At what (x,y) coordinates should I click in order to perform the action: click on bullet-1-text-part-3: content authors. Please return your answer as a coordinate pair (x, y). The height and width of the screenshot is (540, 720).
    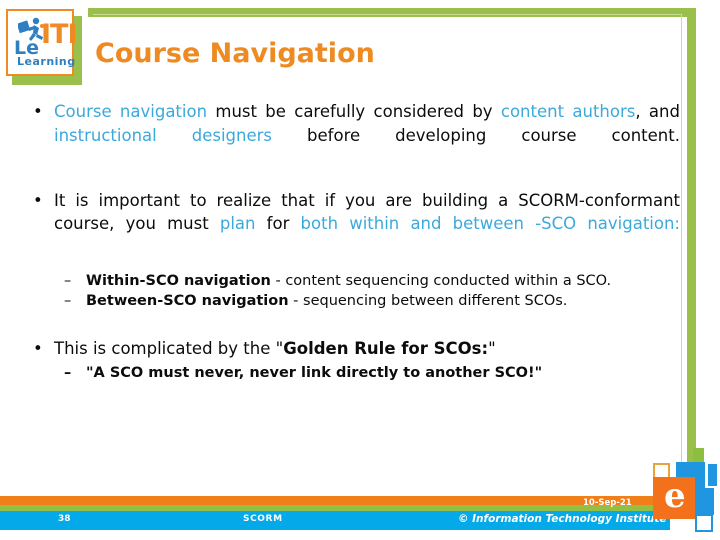
    Looking at the image, I should click on (568, 111).